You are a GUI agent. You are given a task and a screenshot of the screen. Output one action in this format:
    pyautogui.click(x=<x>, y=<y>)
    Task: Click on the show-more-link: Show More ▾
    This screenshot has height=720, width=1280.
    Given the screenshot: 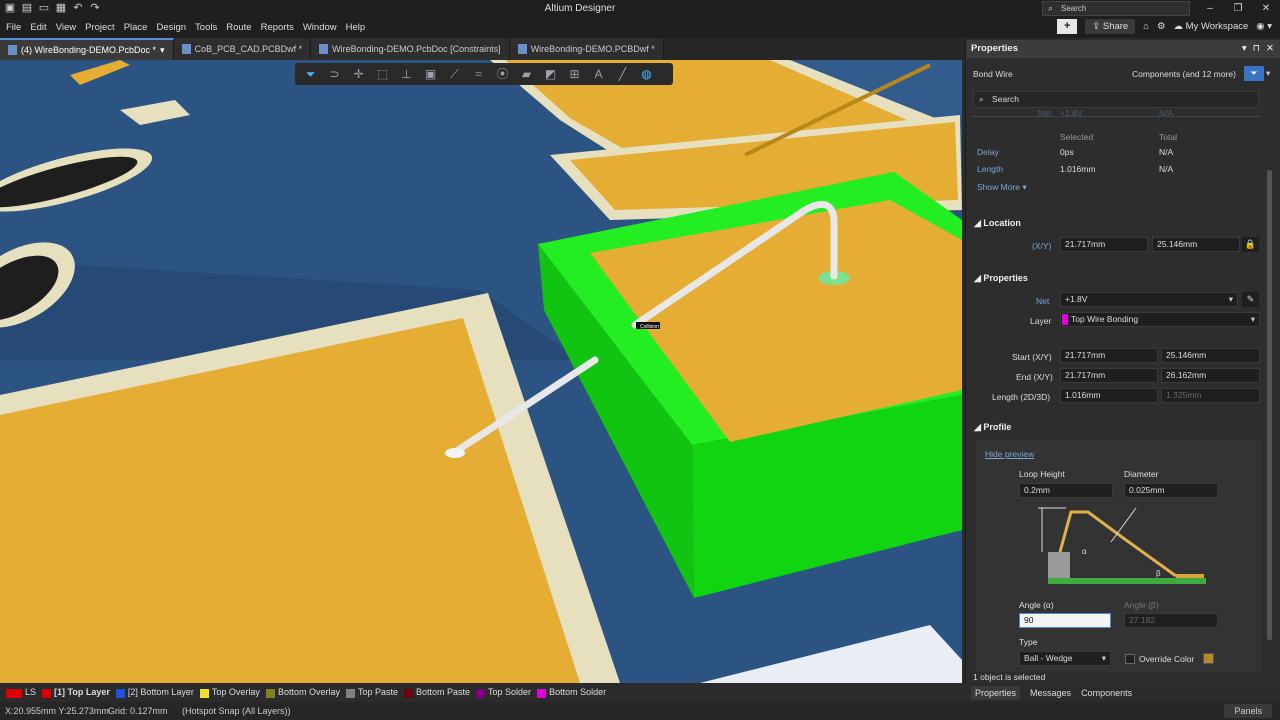 What is the action you would take?
    pyautogui.click(x=1002, y=187)
    